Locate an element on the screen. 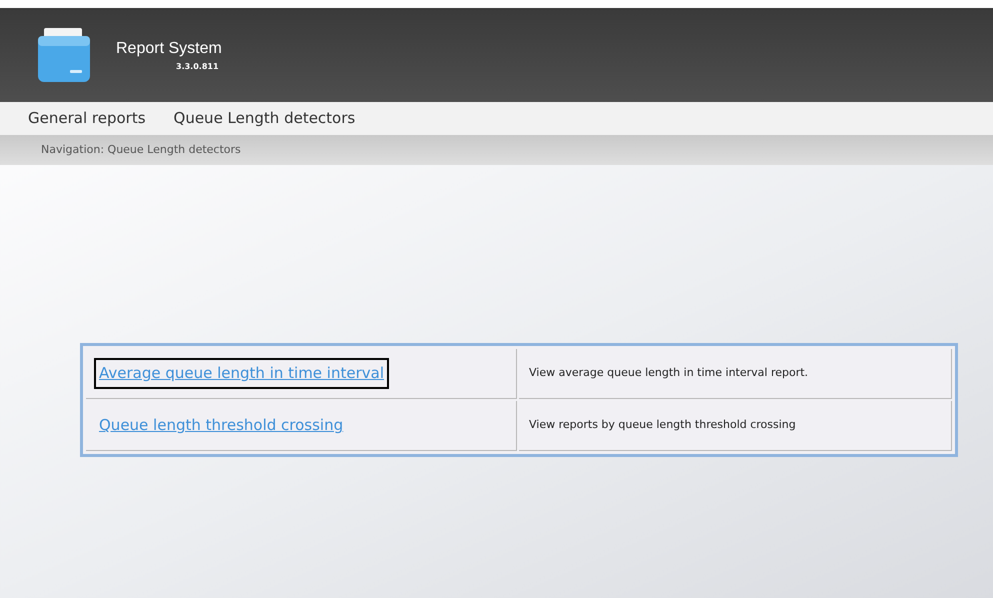 This screenshot has width=993, height=598. folder-icon is located at coordinates (64, 55).